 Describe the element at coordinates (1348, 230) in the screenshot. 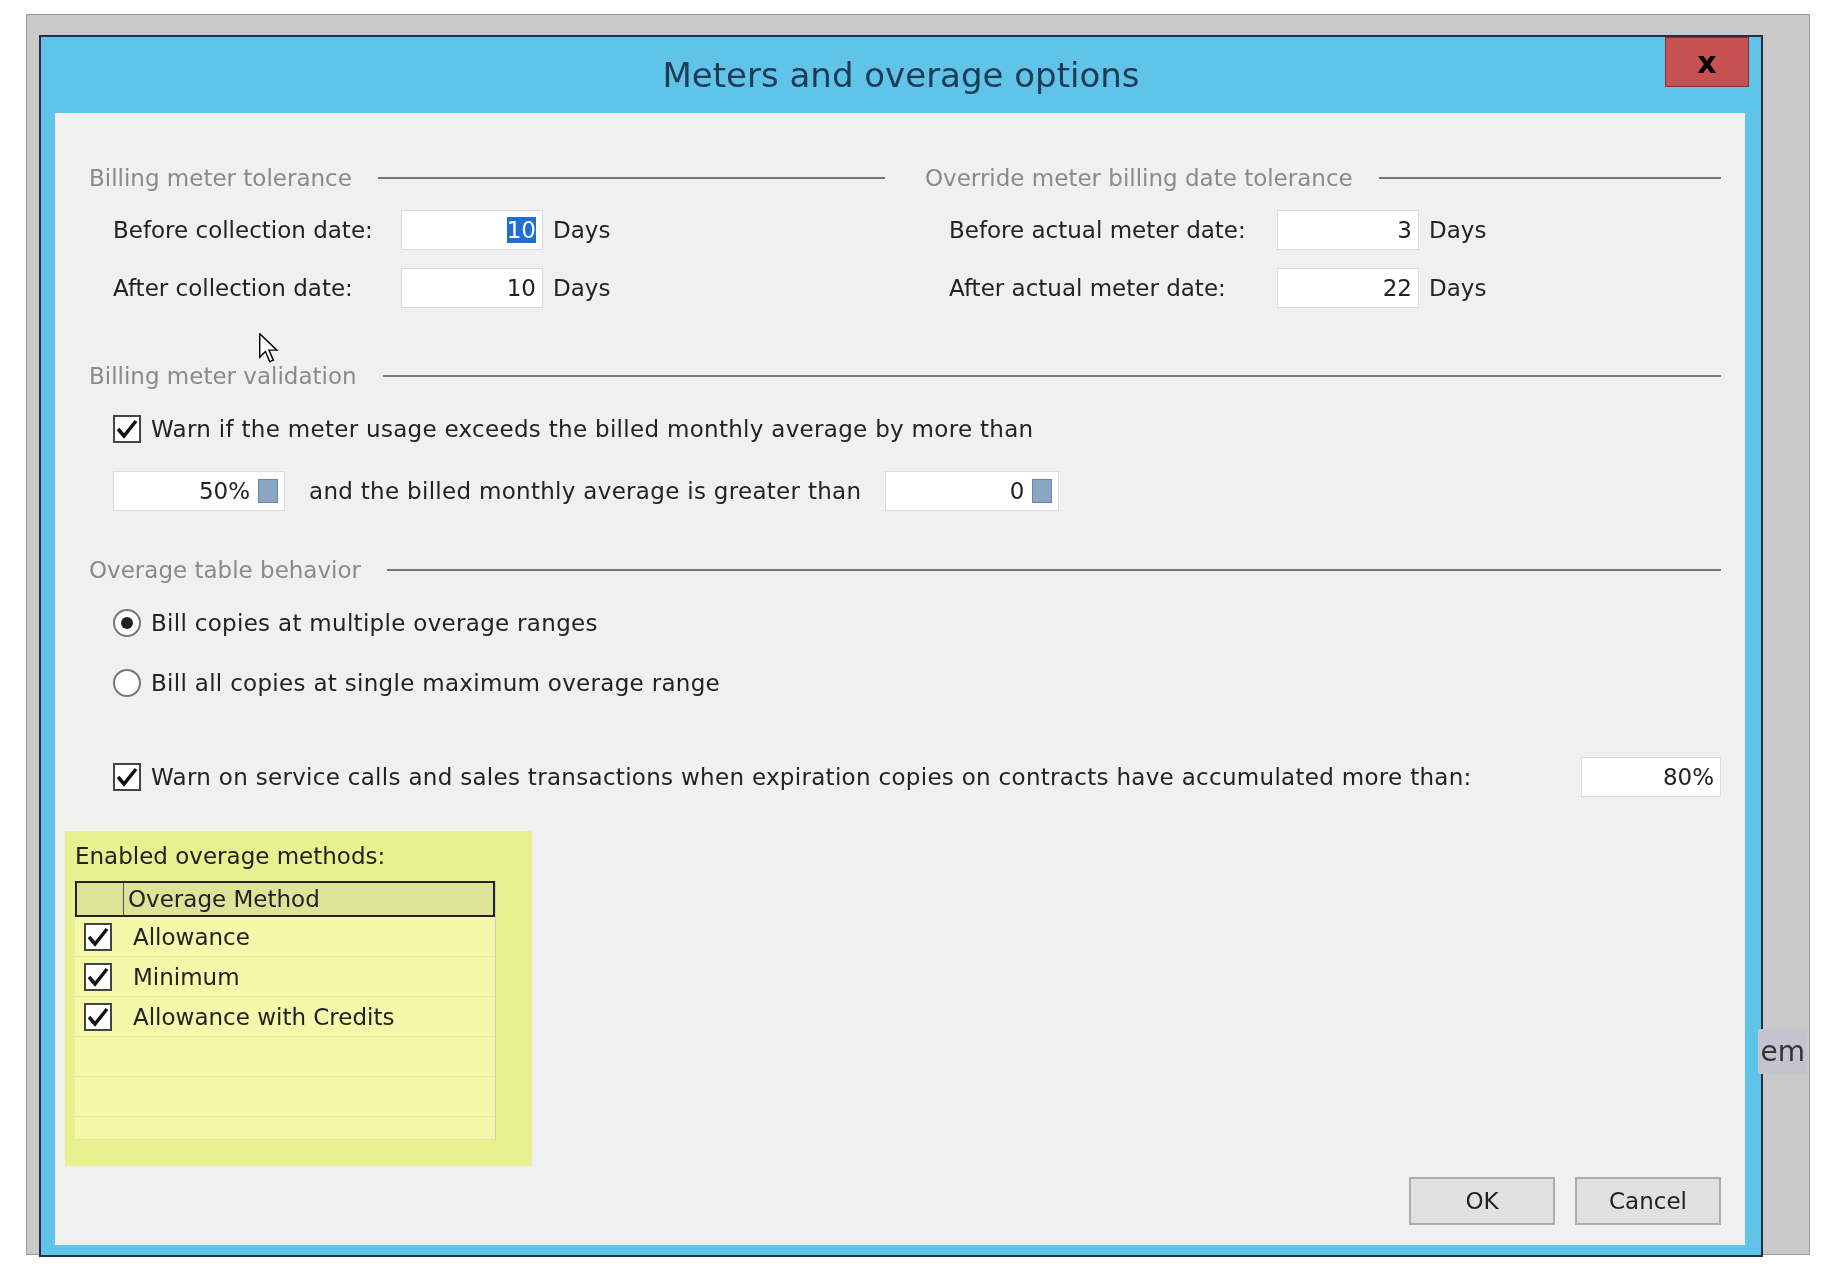

I see `days-input: 3` at that location.